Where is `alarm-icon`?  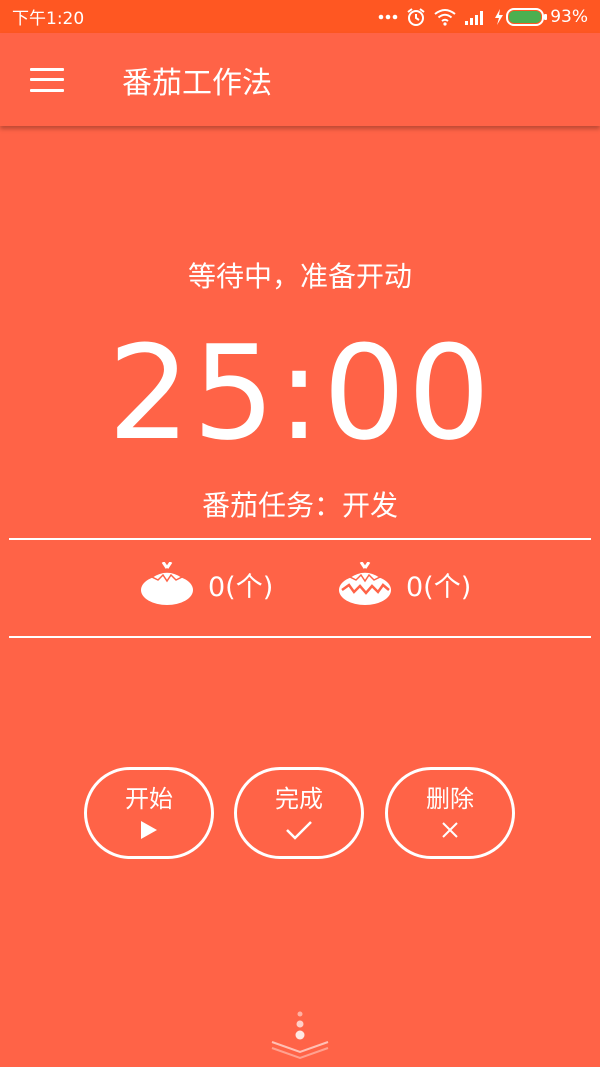
alarm-icon is located at coordinates (416, 16).